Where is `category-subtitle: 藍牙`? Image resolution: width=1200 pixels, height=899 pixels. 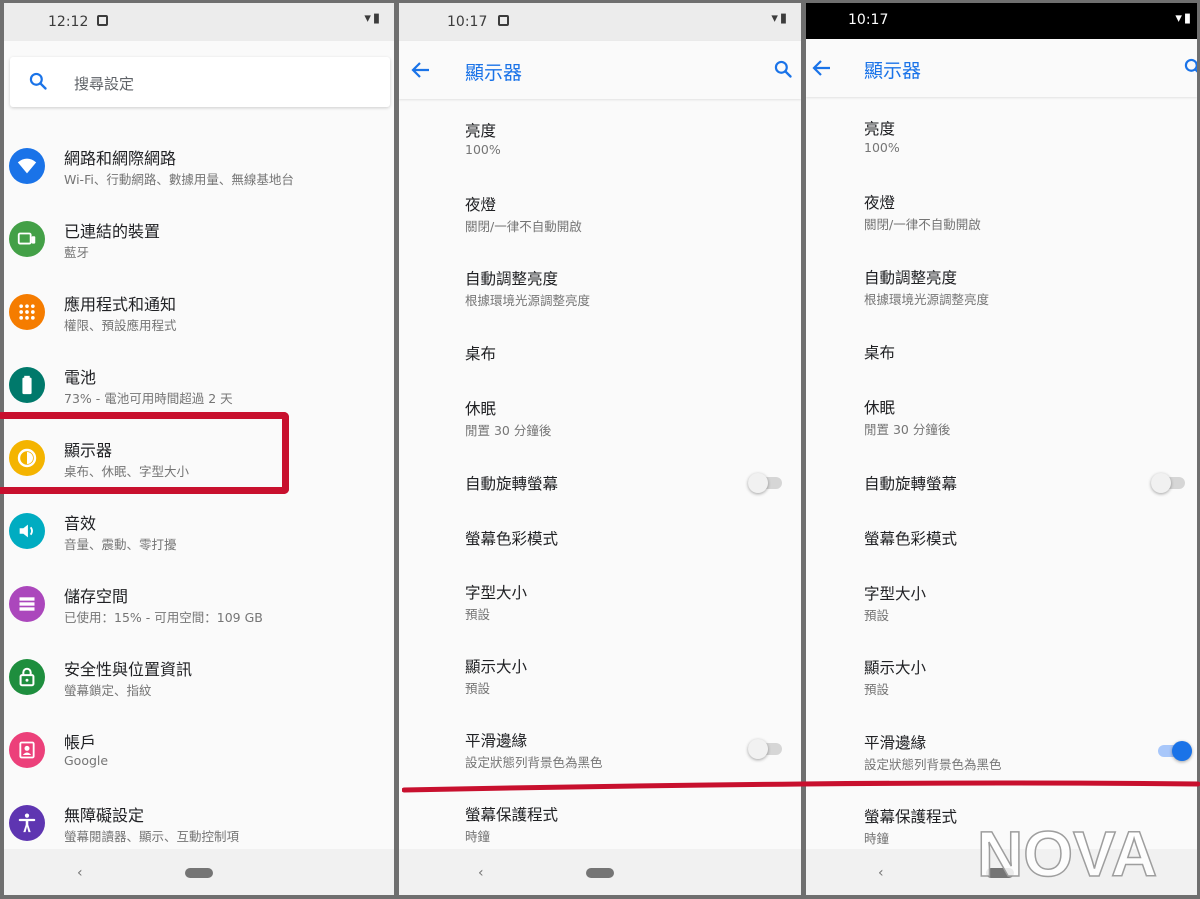 category-subtitle: 藍牙 is located at coordinates (77, 252).